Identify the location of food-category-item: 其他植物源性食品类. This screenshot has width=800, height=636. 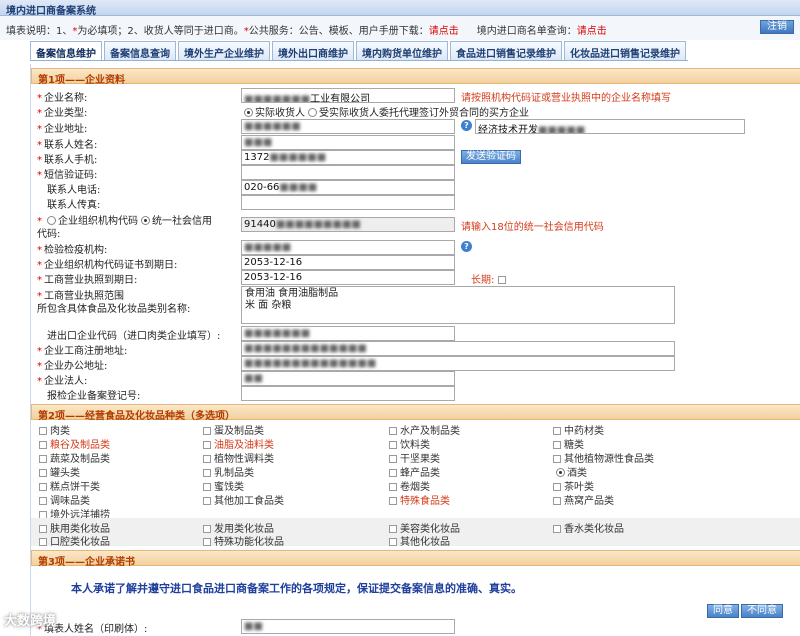
(603, 457).